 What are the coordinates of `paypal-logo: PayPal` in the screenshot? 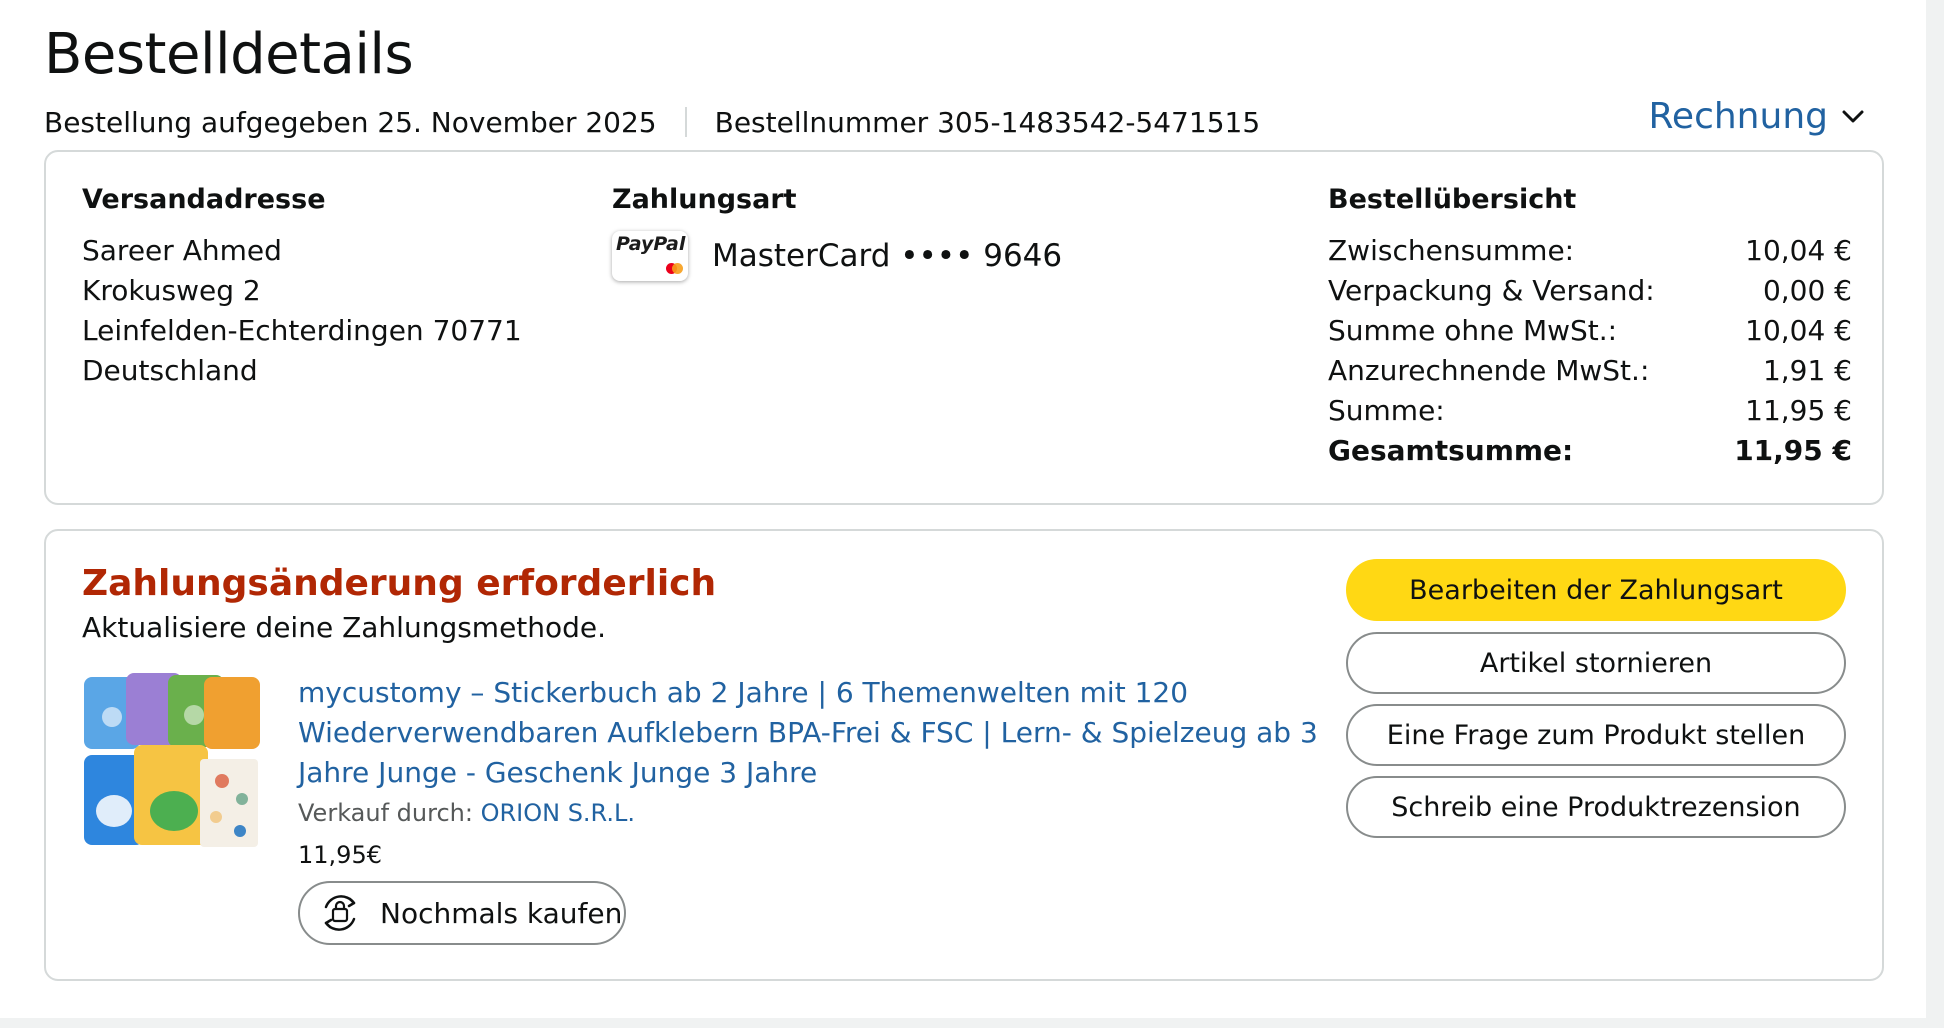 It's located at (651, 244).